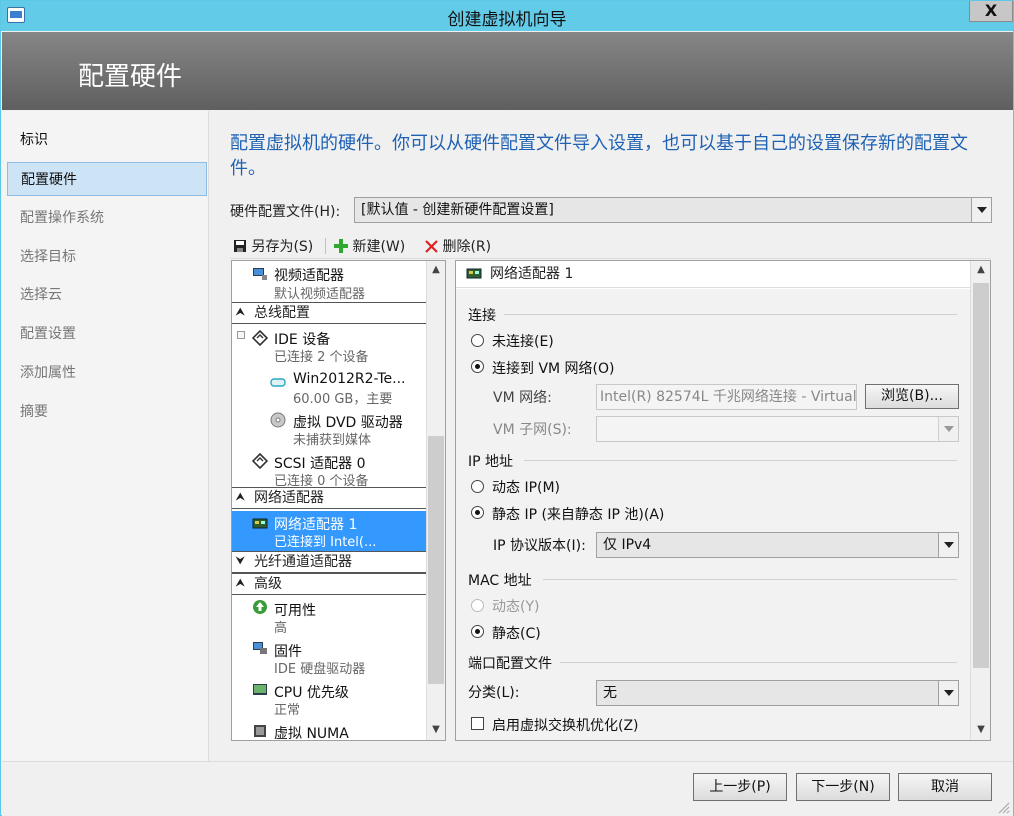  I want to click on radio-dynamic-ip, so click(477, 486).